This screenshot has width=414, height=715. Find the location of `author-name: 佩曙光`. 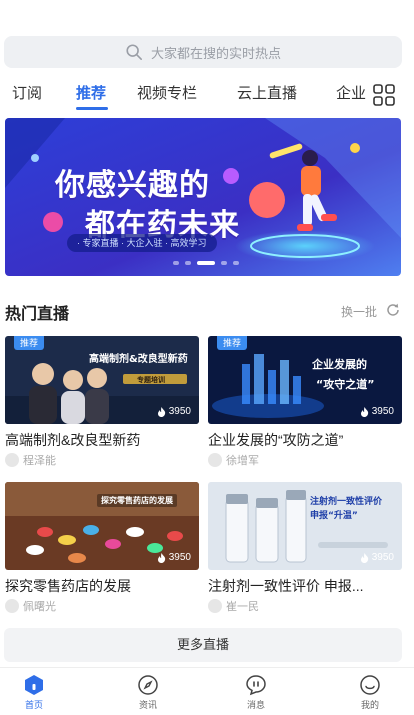

author-name: 佩曙光 is located at coordinates (39, 607).